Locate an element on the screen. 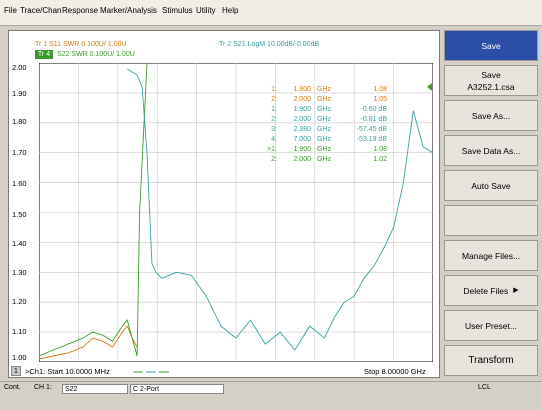  menu-response: Response is located at coordinates (80, 10).